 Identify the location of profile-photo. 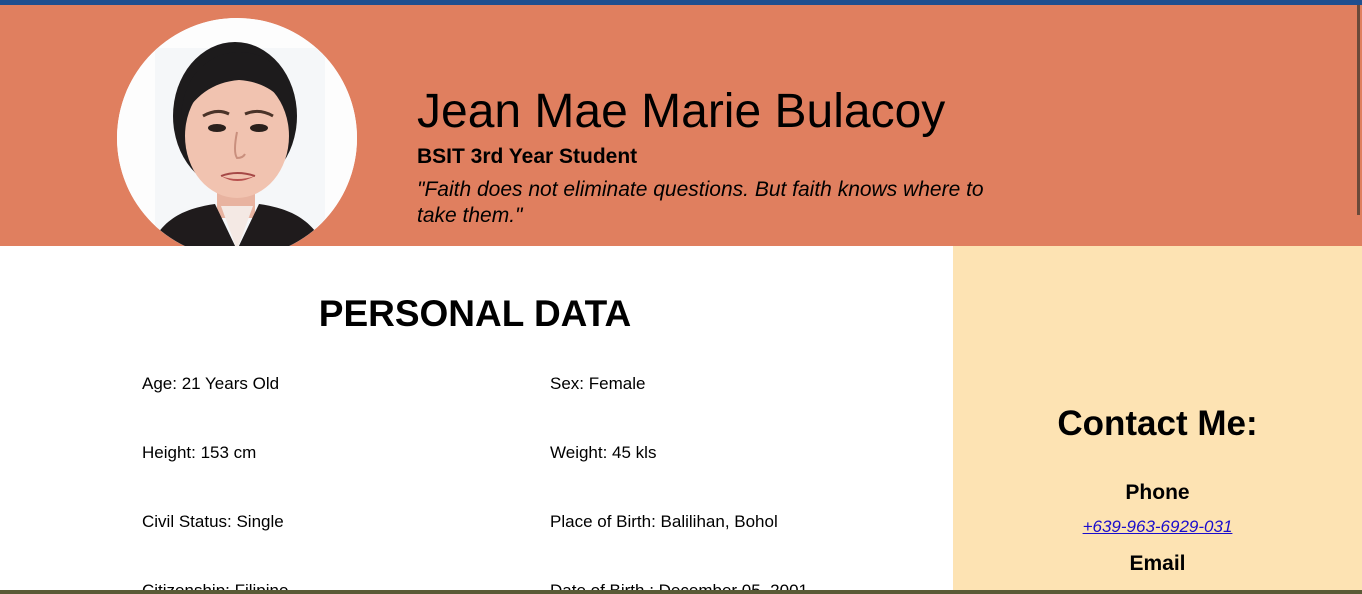
(237, 138).